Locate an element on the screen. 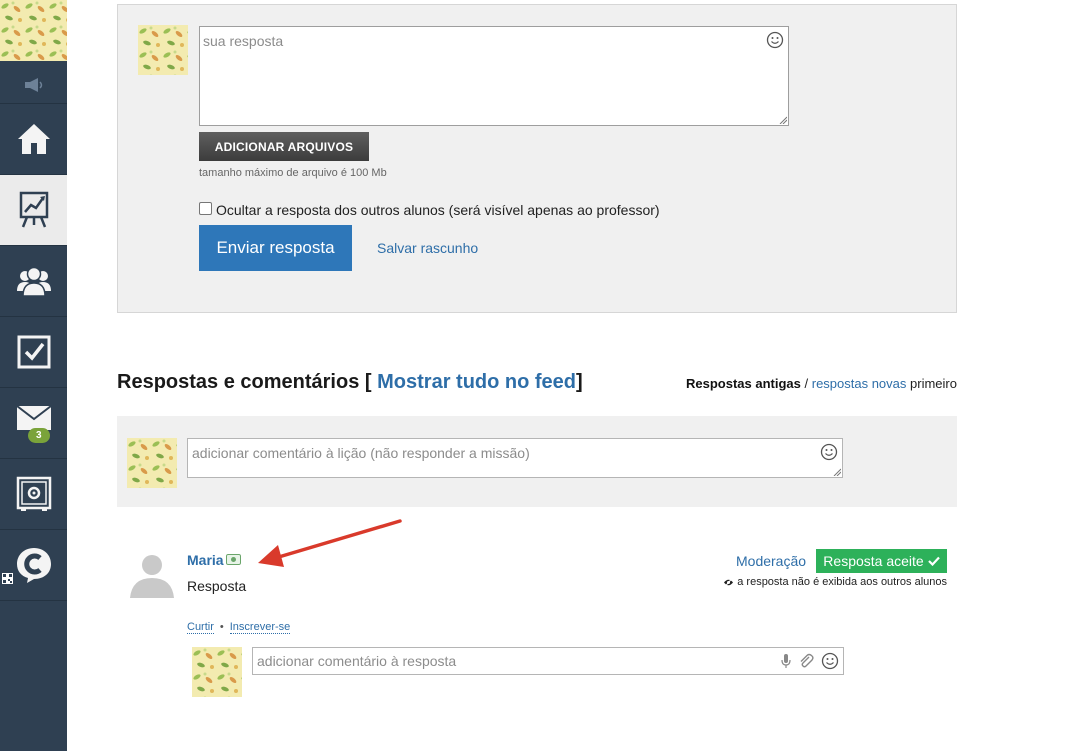 Image resolution: width=1069 pixels, height=751 pixels. sidebar-item-home is located at coordinates (33, 139).